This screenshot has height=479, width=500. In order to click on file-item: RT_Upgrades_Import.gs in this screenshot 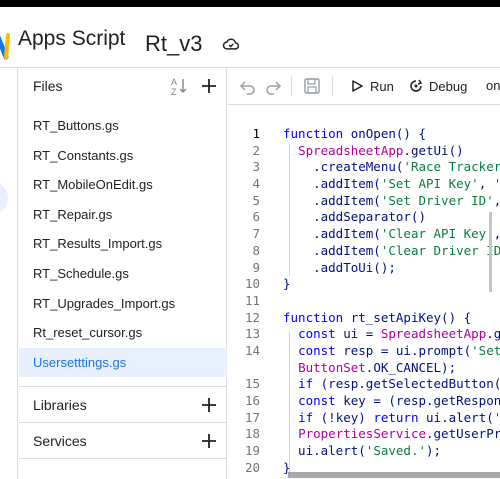, I will do `click(123, 304)`.